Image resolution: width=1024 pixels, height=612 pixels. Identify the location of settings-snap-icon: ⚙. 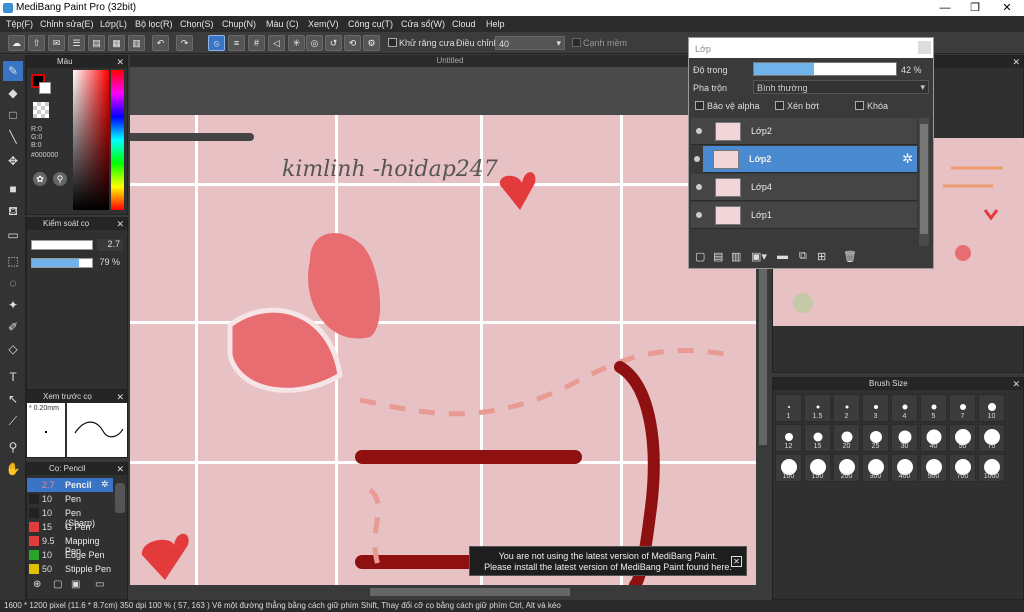
(371, 43).